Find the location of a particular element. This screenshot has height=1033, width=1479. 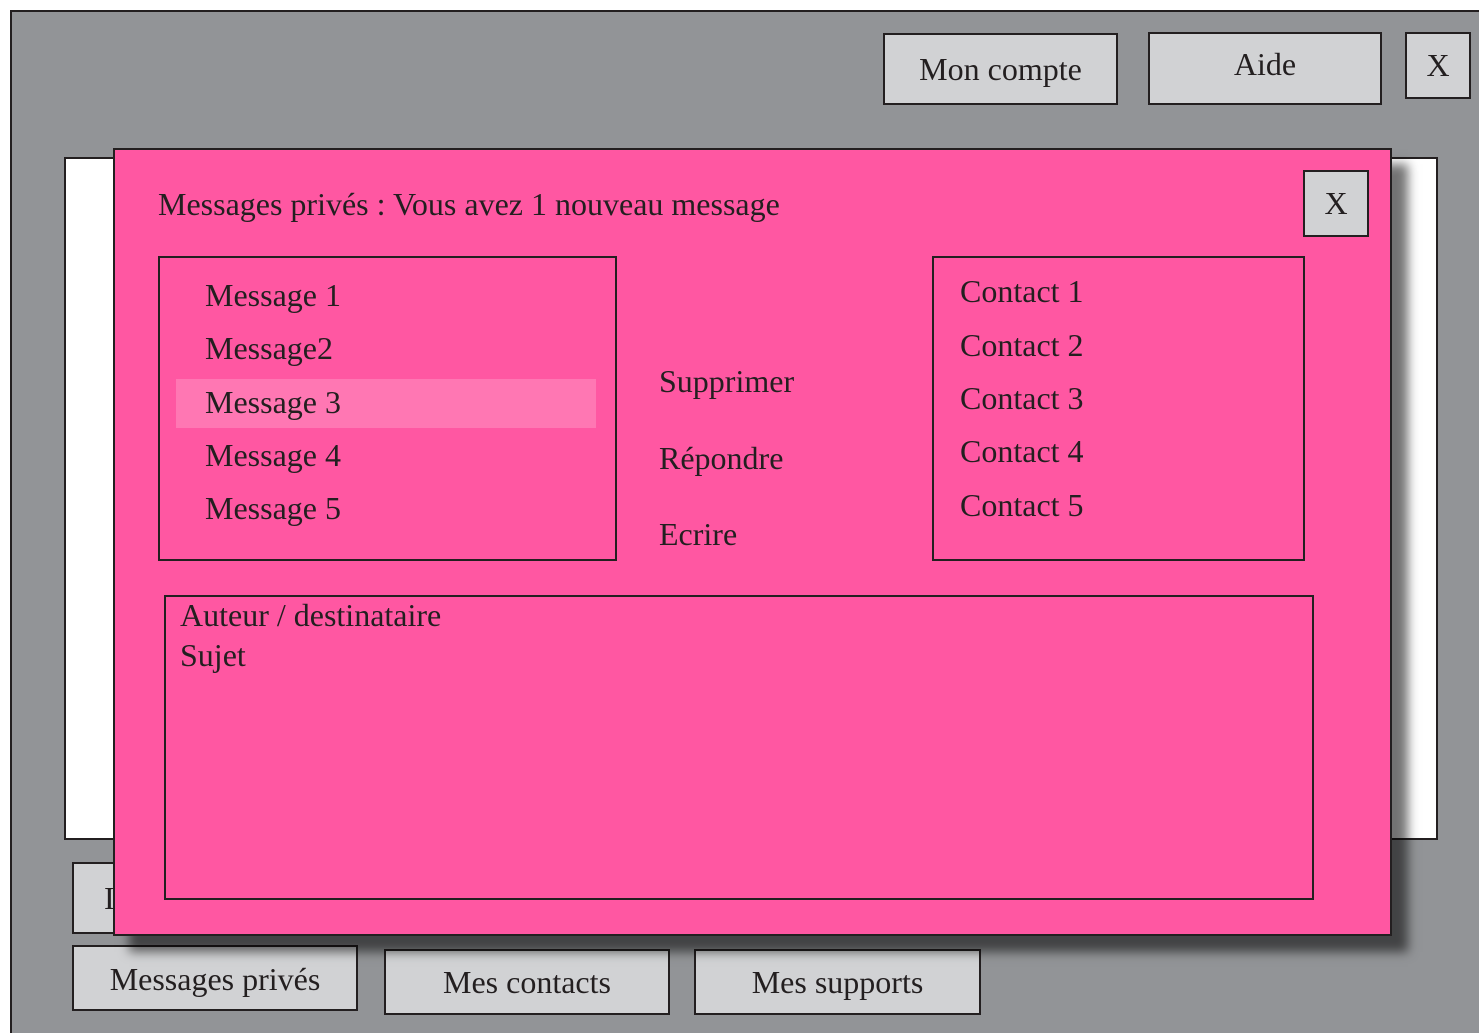

my-contacts-button: Mes contacts is located at coordinates (527, 982).